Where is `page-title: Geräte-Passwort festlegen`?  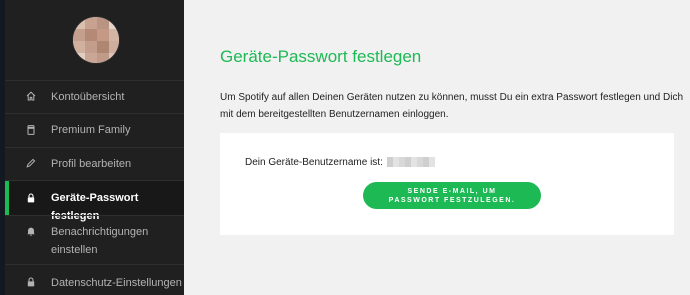
page-title: Geräte-Passwort festlegen is located at coordinates (321, 56).